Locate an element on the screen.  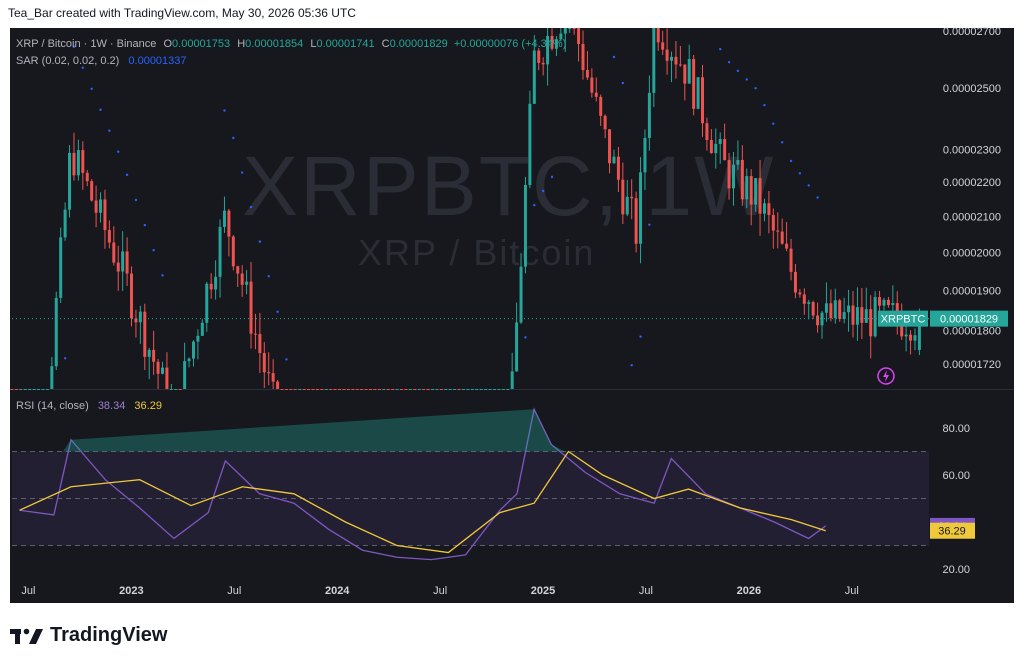
symbol-name: XRP / Bitcoin · 1W · Binance is located at coordinates (86, 44).